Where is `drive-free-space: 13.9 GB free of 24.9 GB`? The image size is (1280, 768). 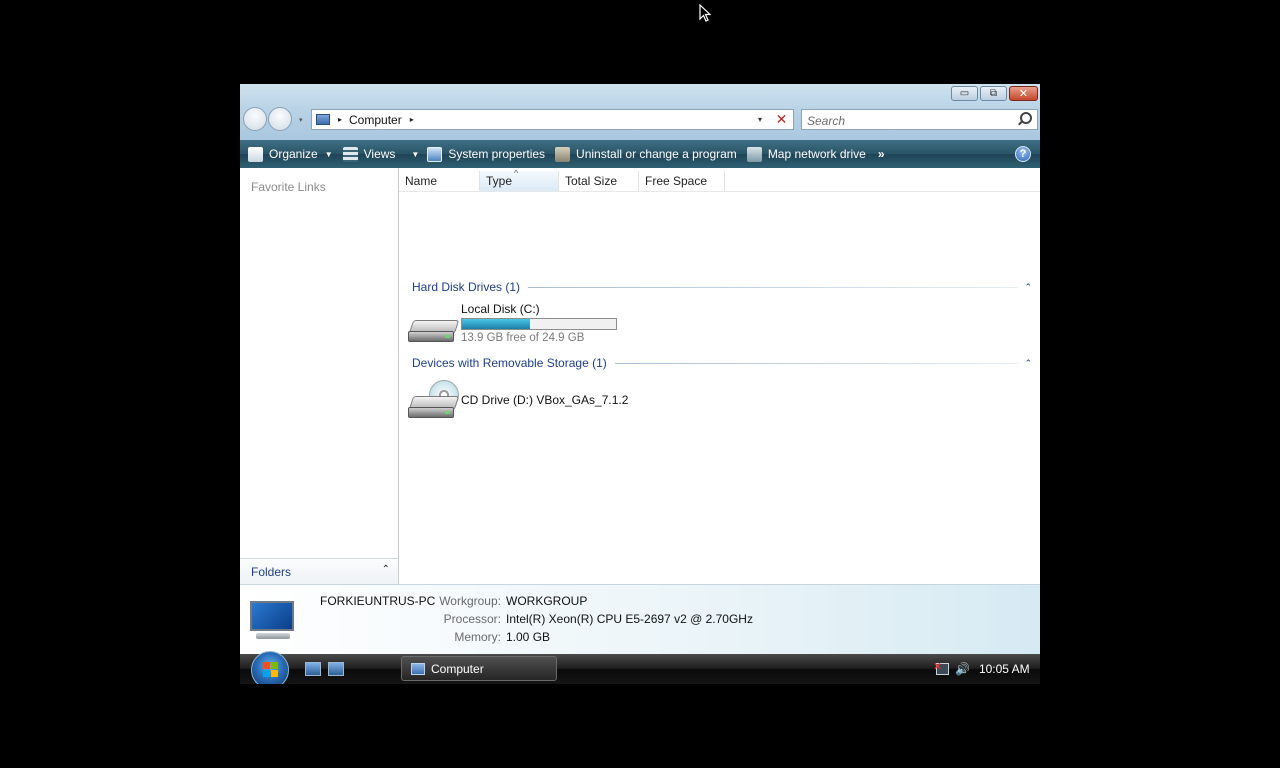 drive-free-space: 13.9 GB free of 24.9 GB is located at coordinates (523, 338).